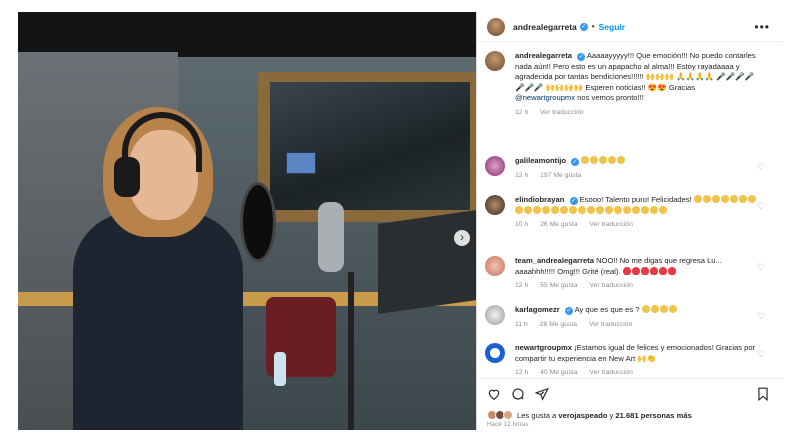 The image size is (800, 441). I want to click on photo-headphones, so click(127, 177).